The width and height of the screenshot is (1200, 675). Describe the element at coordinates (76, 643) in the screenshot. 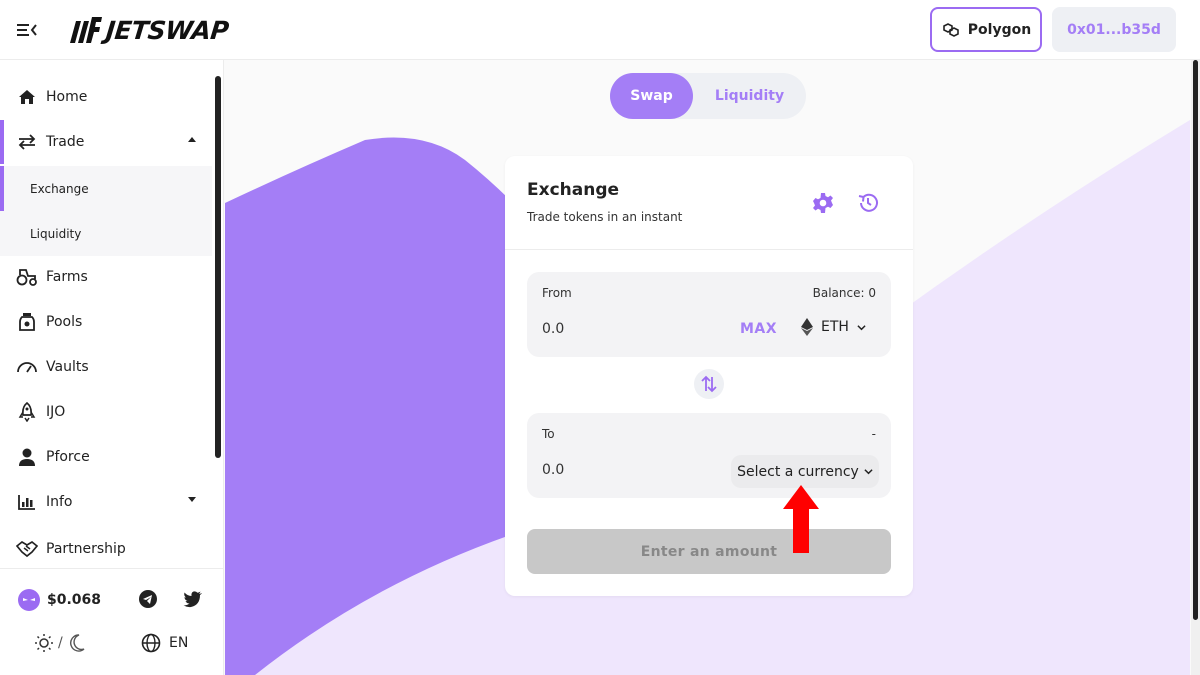

I see `moon-icon` at that location.